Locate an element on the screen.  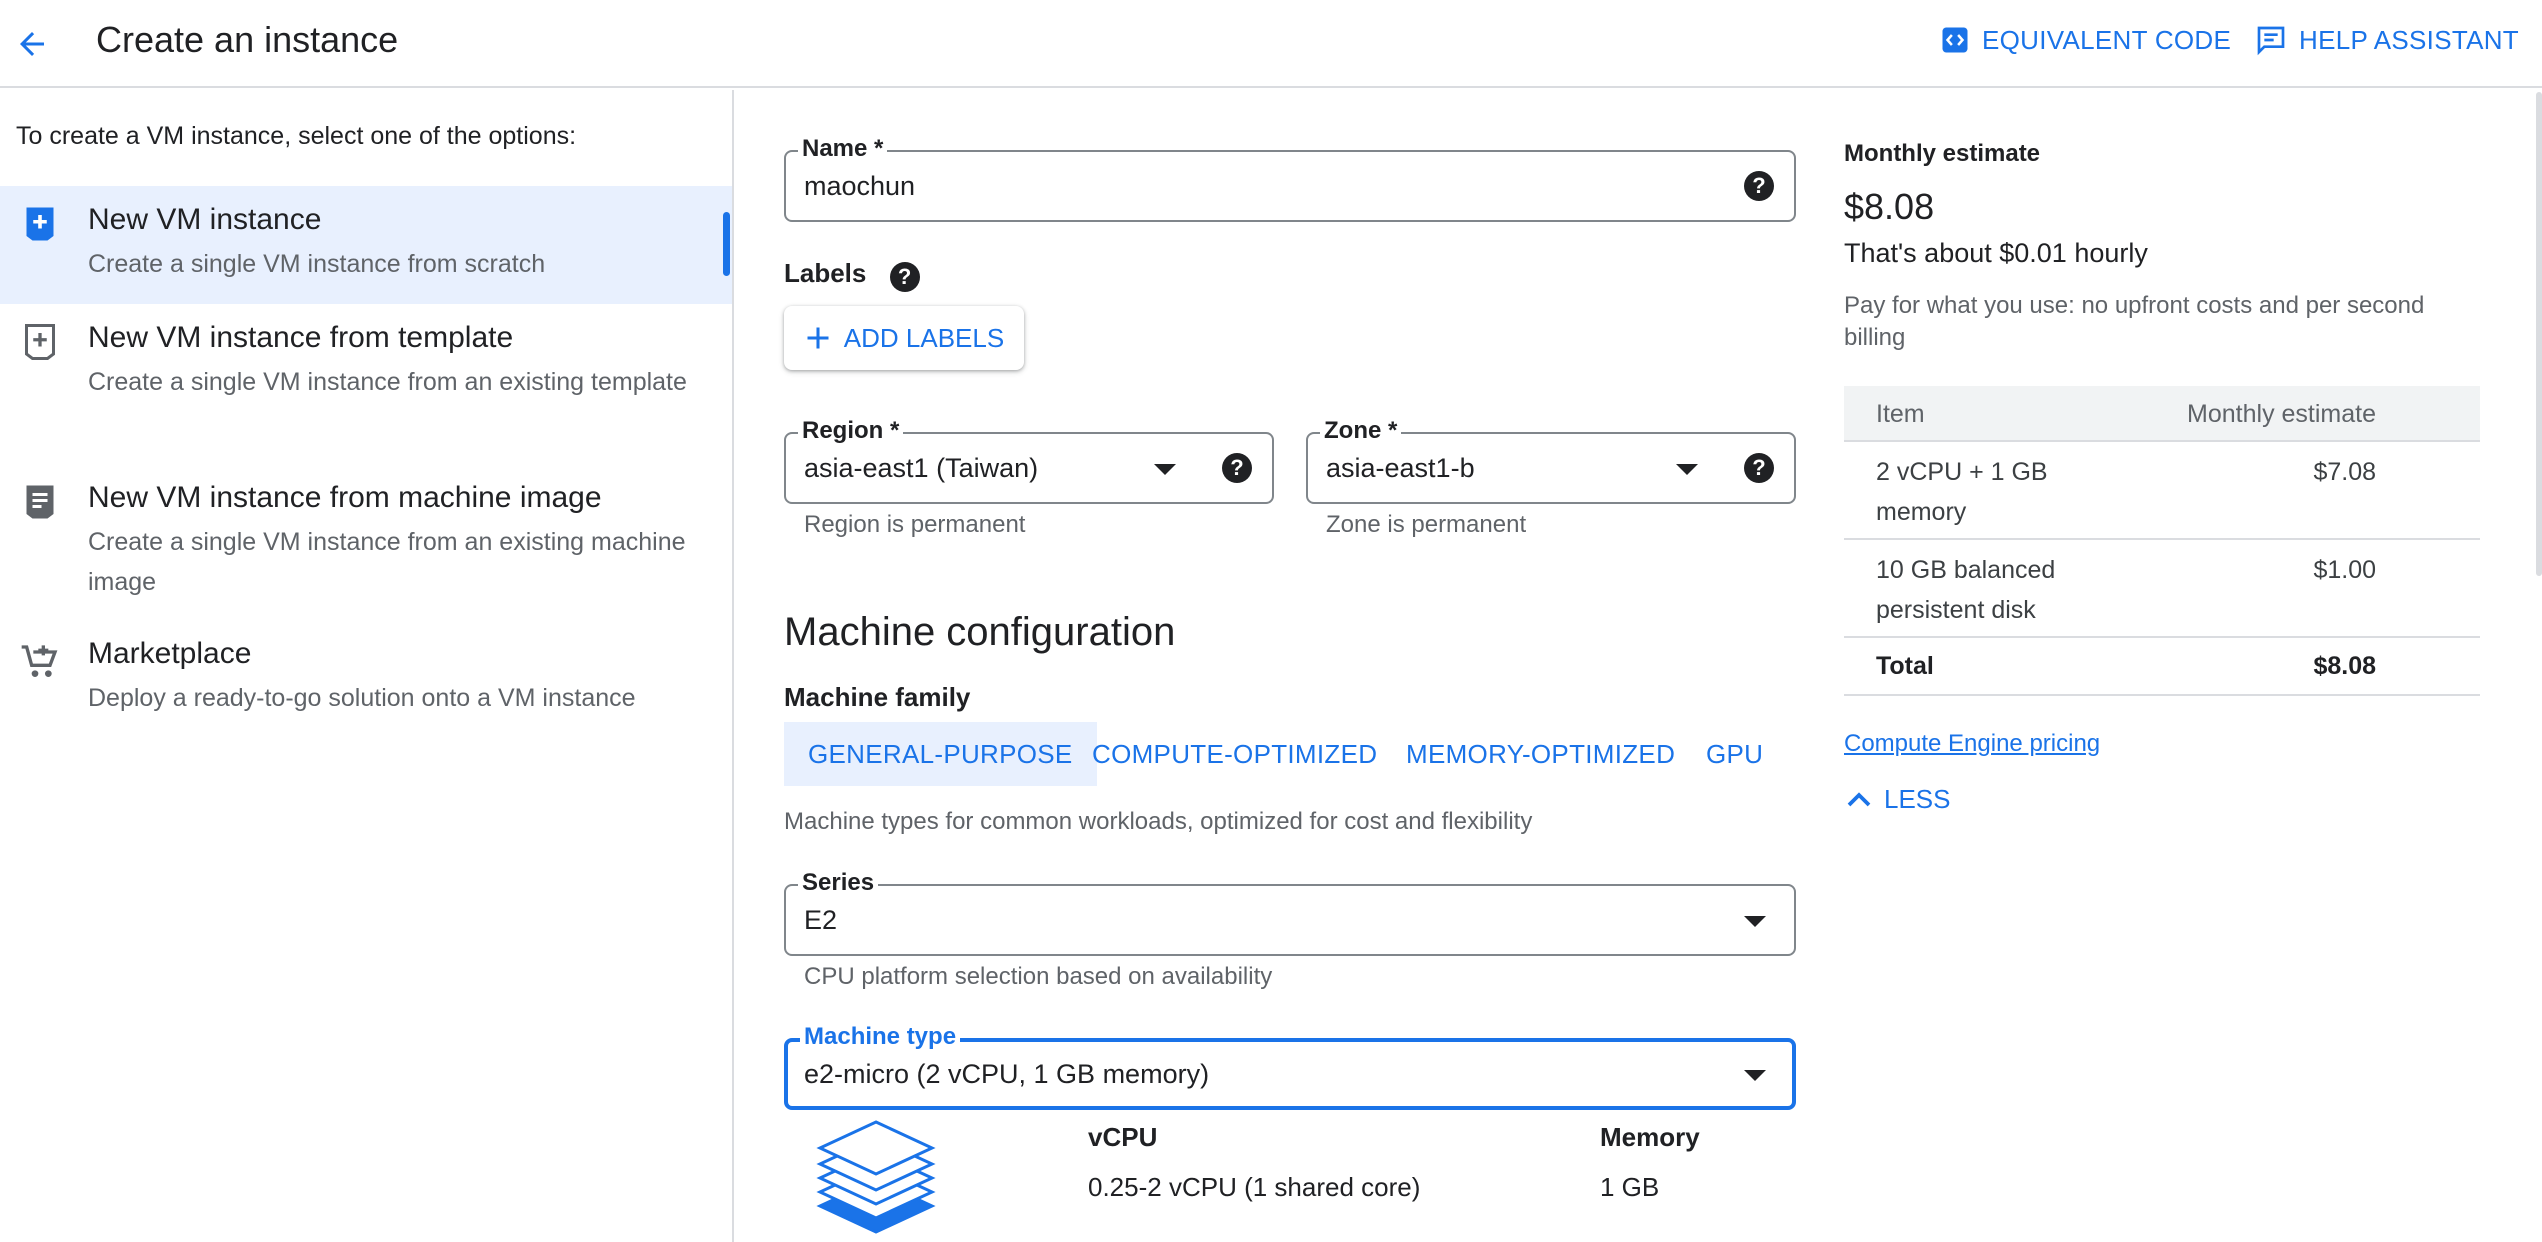
scrollbar is located at coordinates (2539, 334).